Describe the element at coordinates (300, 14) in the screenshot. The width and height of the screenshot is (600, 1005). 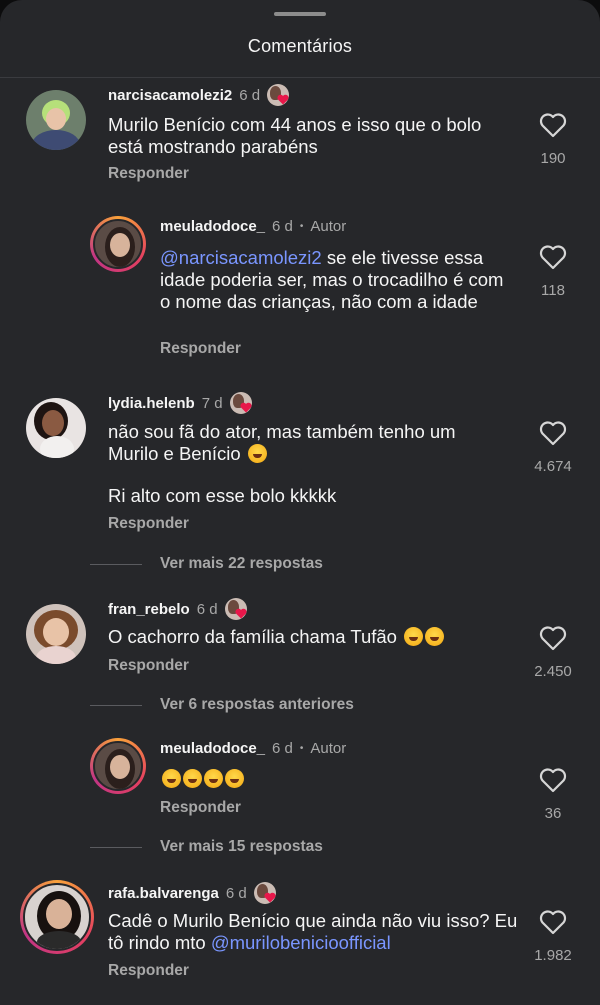
I see `drag-handle` at that location.